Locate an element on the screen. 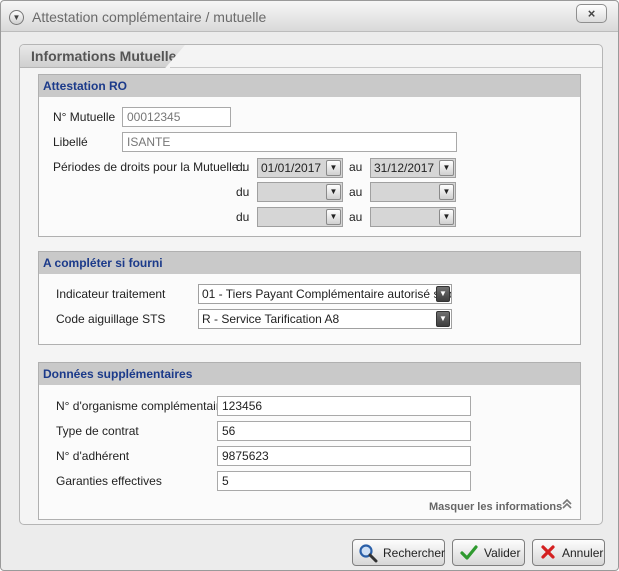 The width and height of the screenshot is (619, 571). panel-divider is located at coordinates (386, 67).